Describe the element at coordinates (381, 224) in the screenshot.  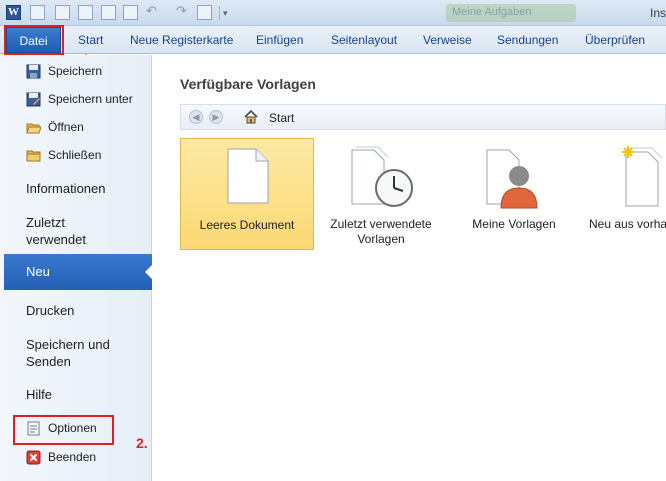
I see `template-label-line1: Zuletzt verwendete` at that location.